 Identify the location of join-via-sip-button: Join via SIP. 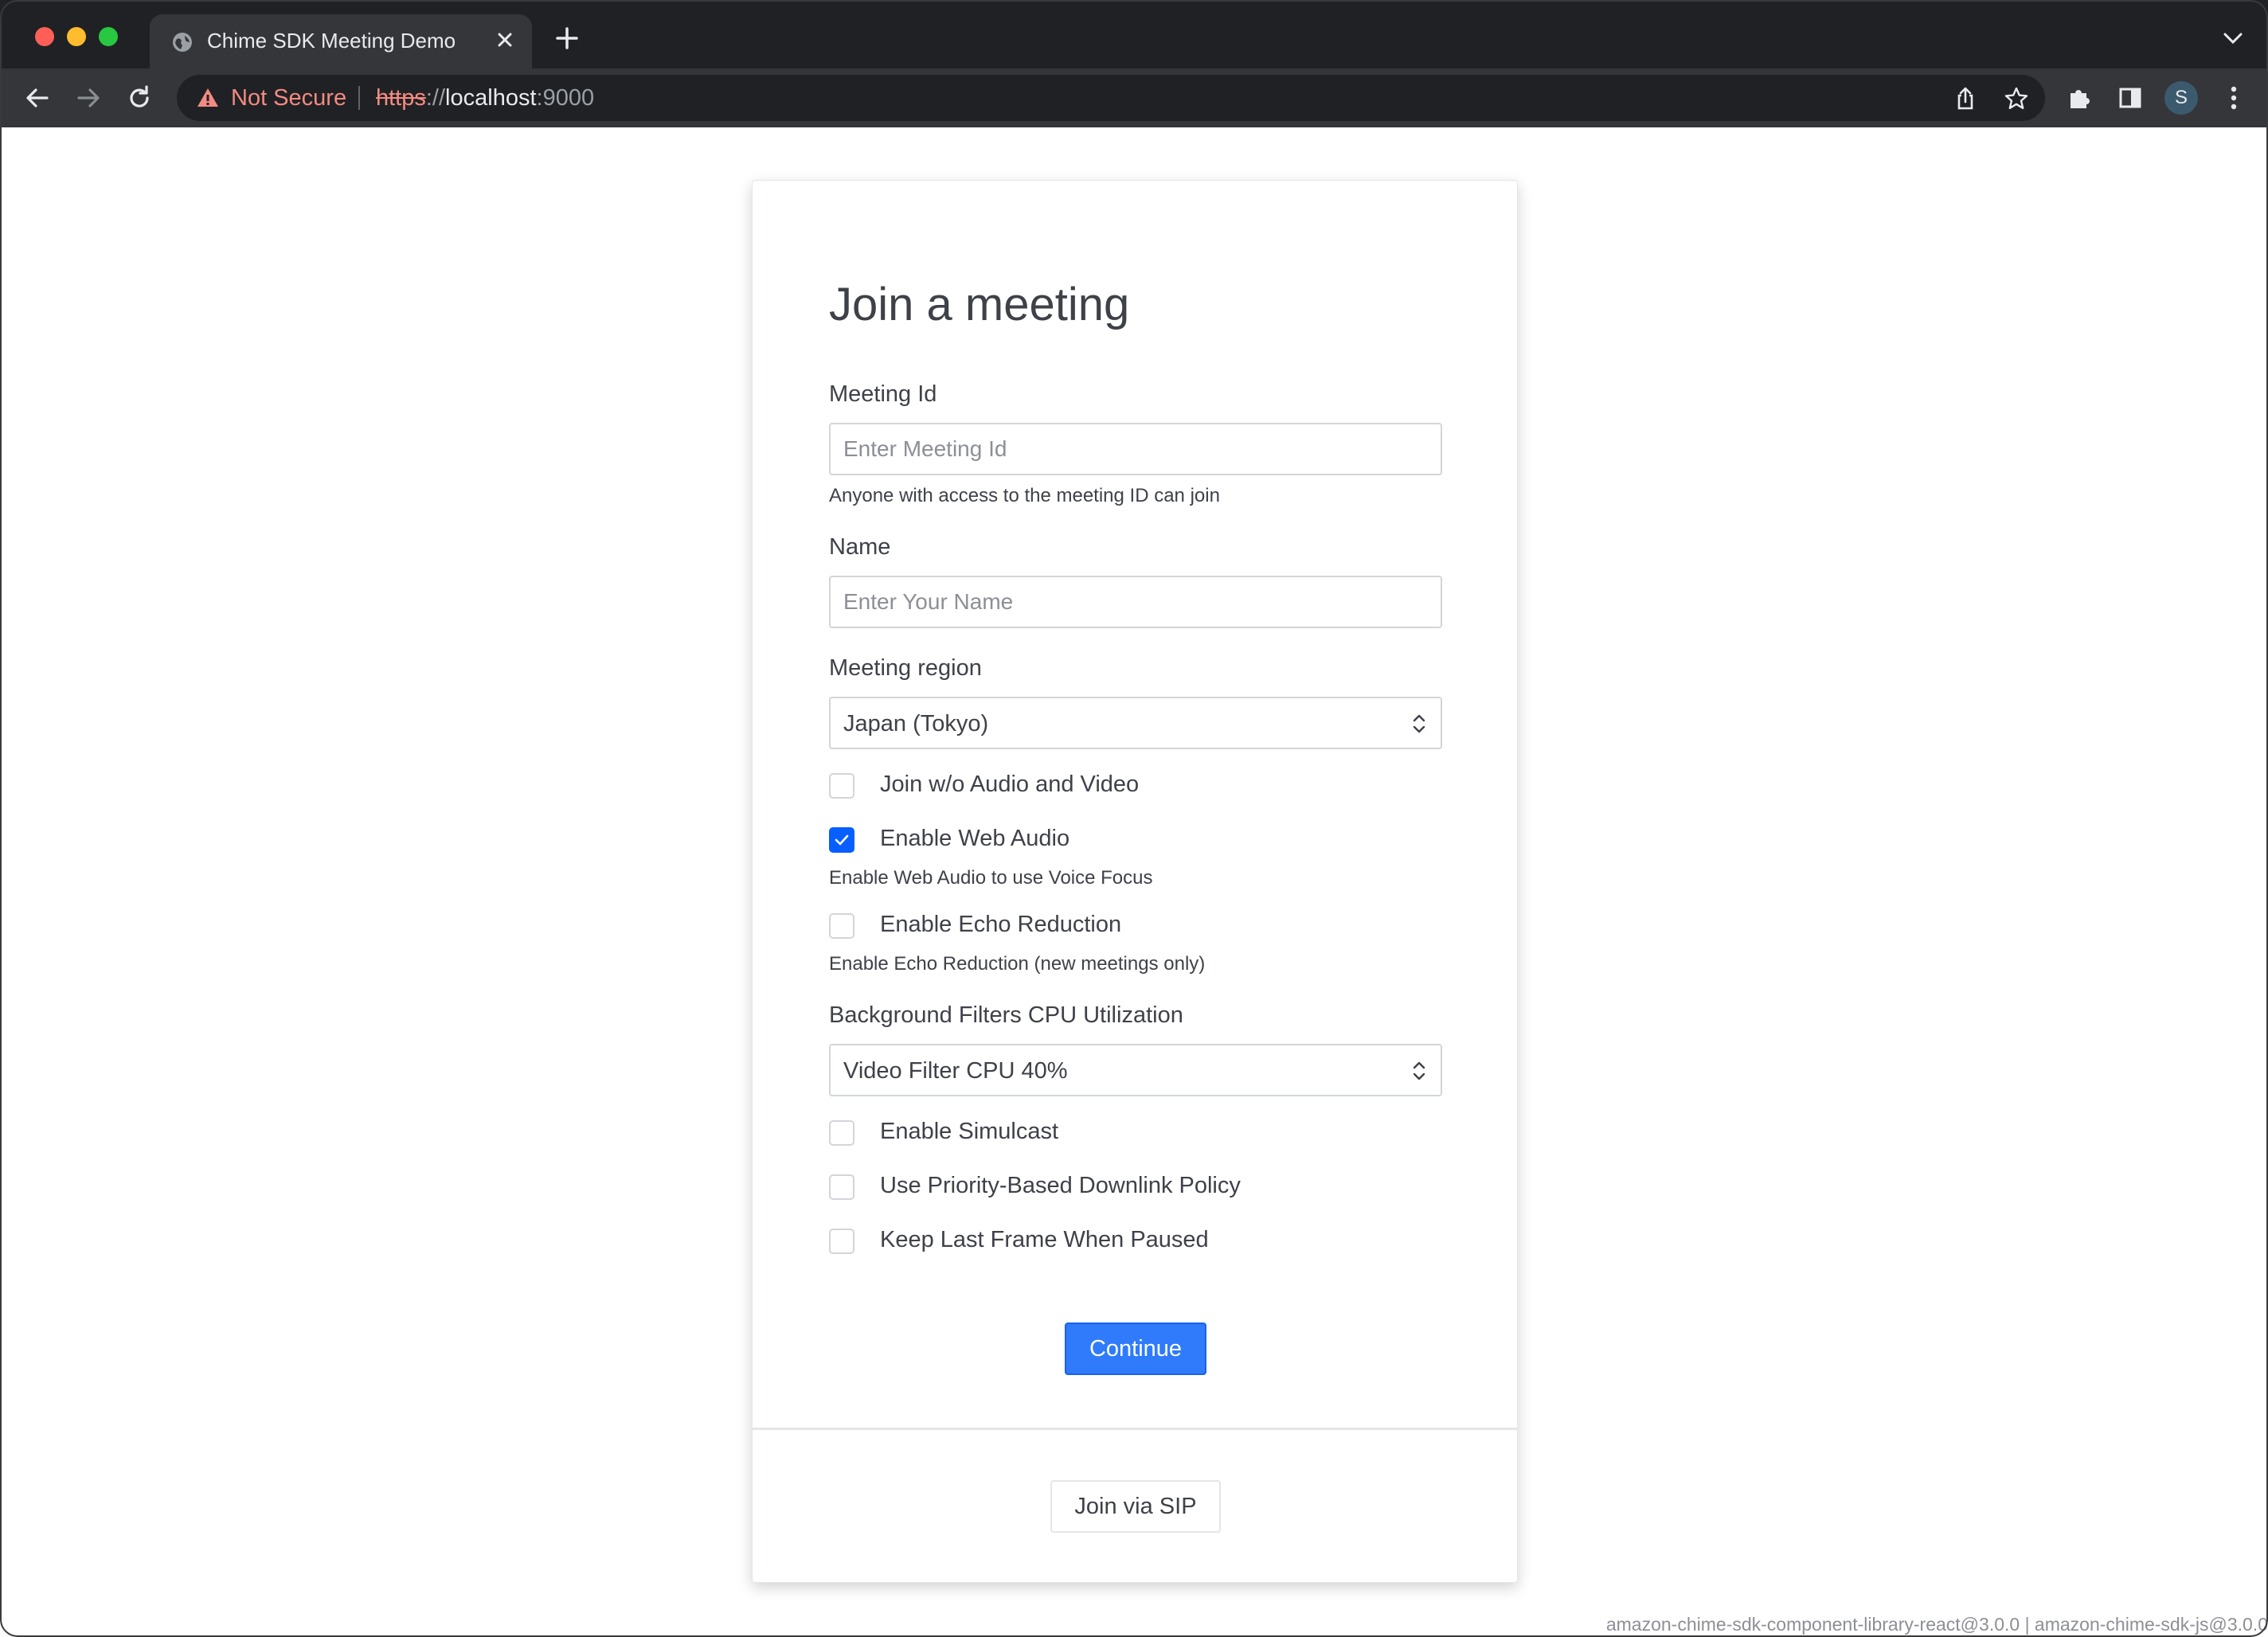
(1135, 1506).